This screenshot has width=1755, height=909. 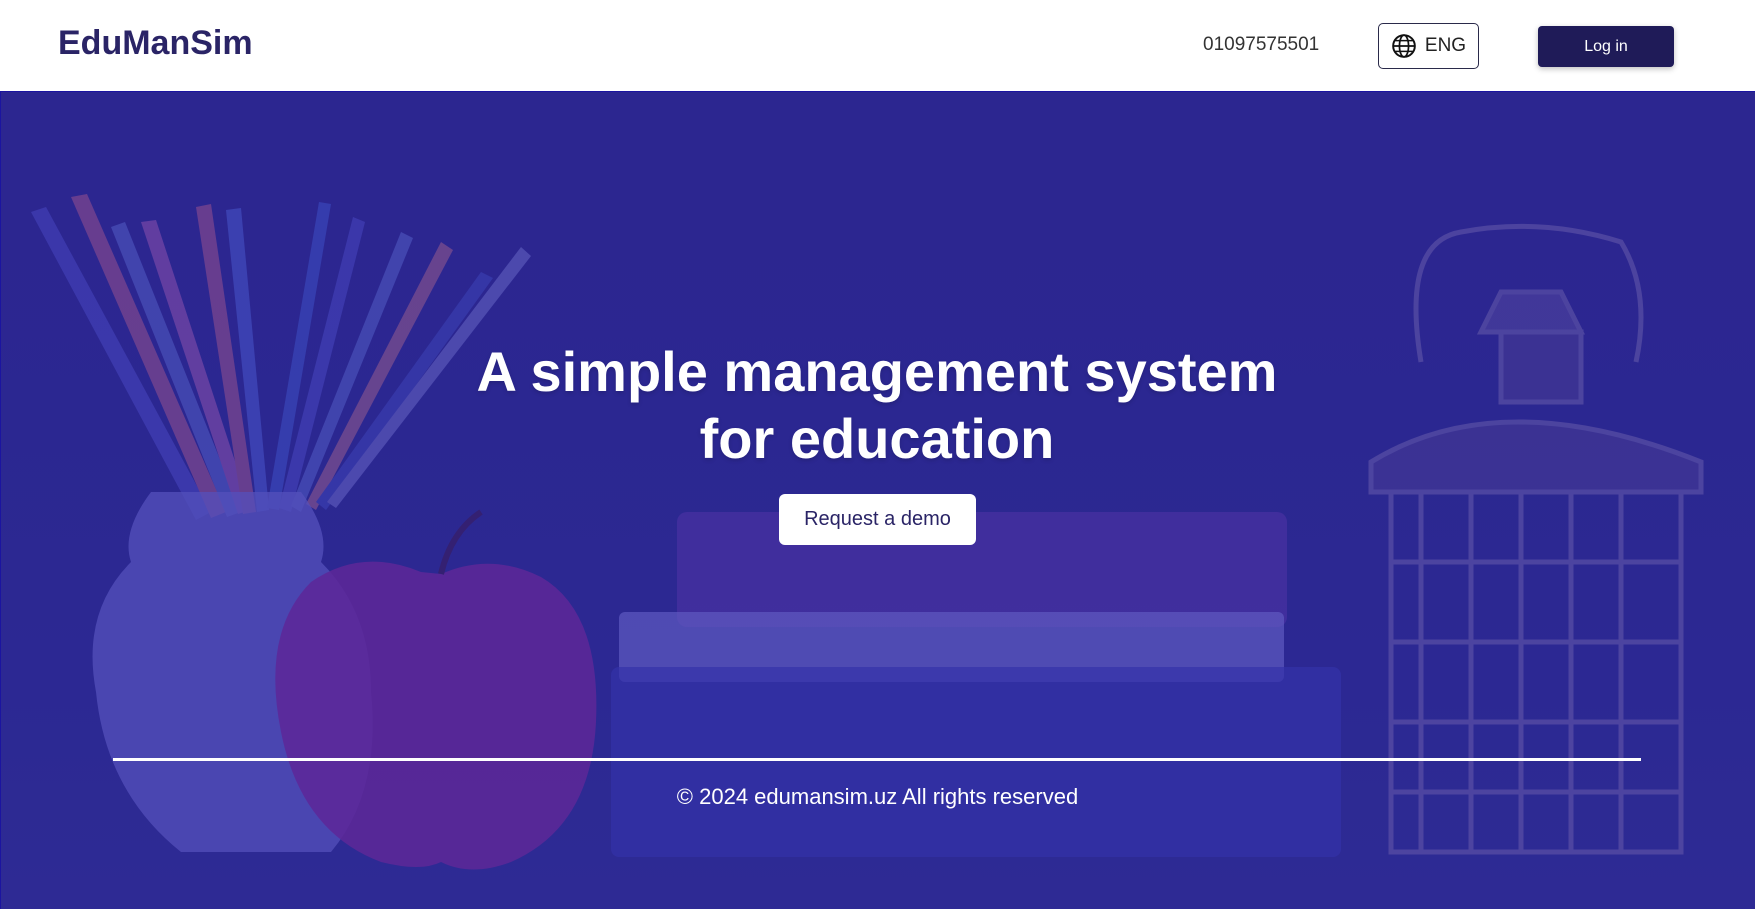 I want to click on globe-icon, so click(x=1404, y=46).